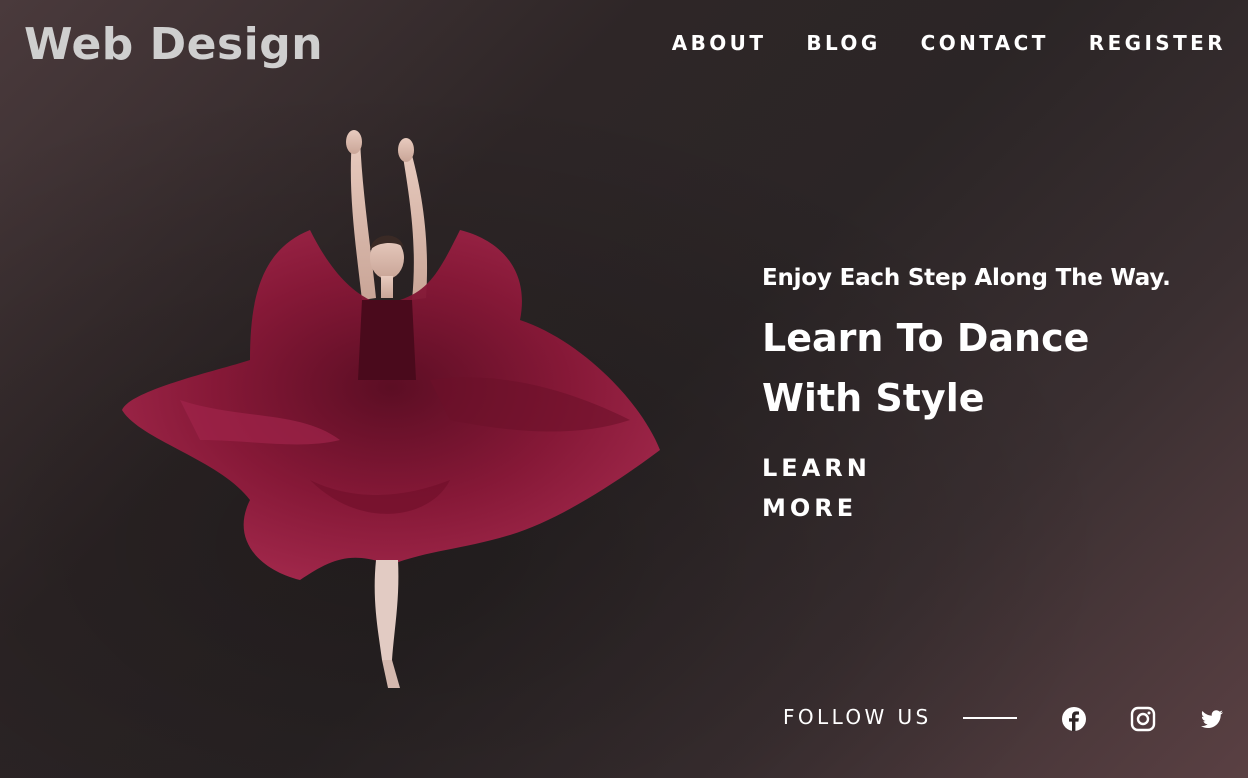 This screenshot has width=1248, height=778. What do you see at coordinates (966, 278) in the screenshot?
I see `hero-tagline: Enjoy Each Step Along The Way.` at bounding box center [966, 278].